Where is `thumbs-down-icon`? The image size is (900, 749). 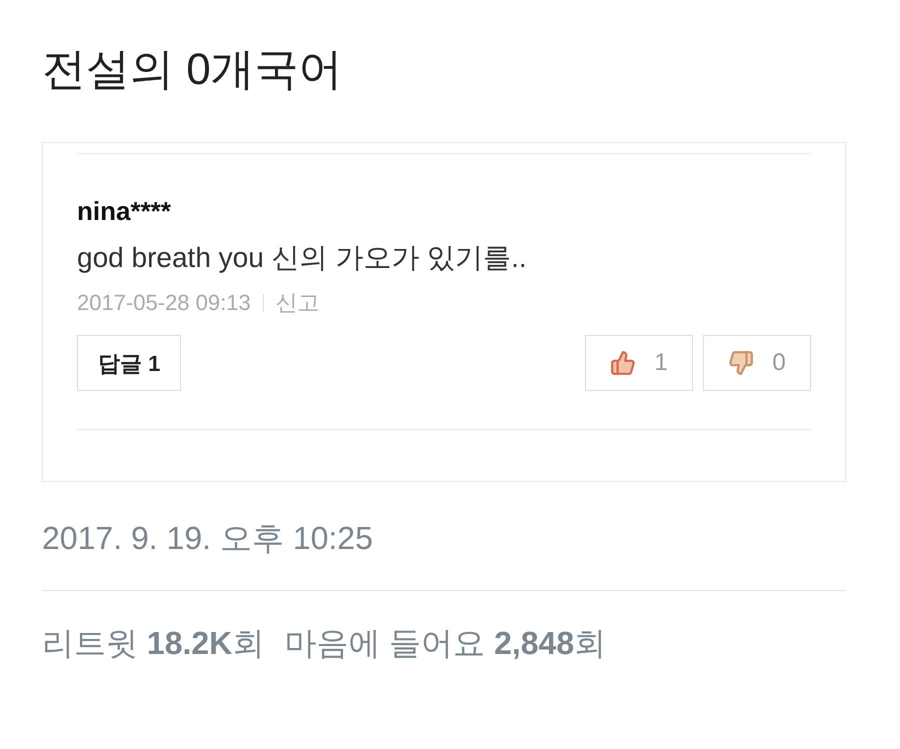
thumbs-down-icon is located at coordinates (741, 363).